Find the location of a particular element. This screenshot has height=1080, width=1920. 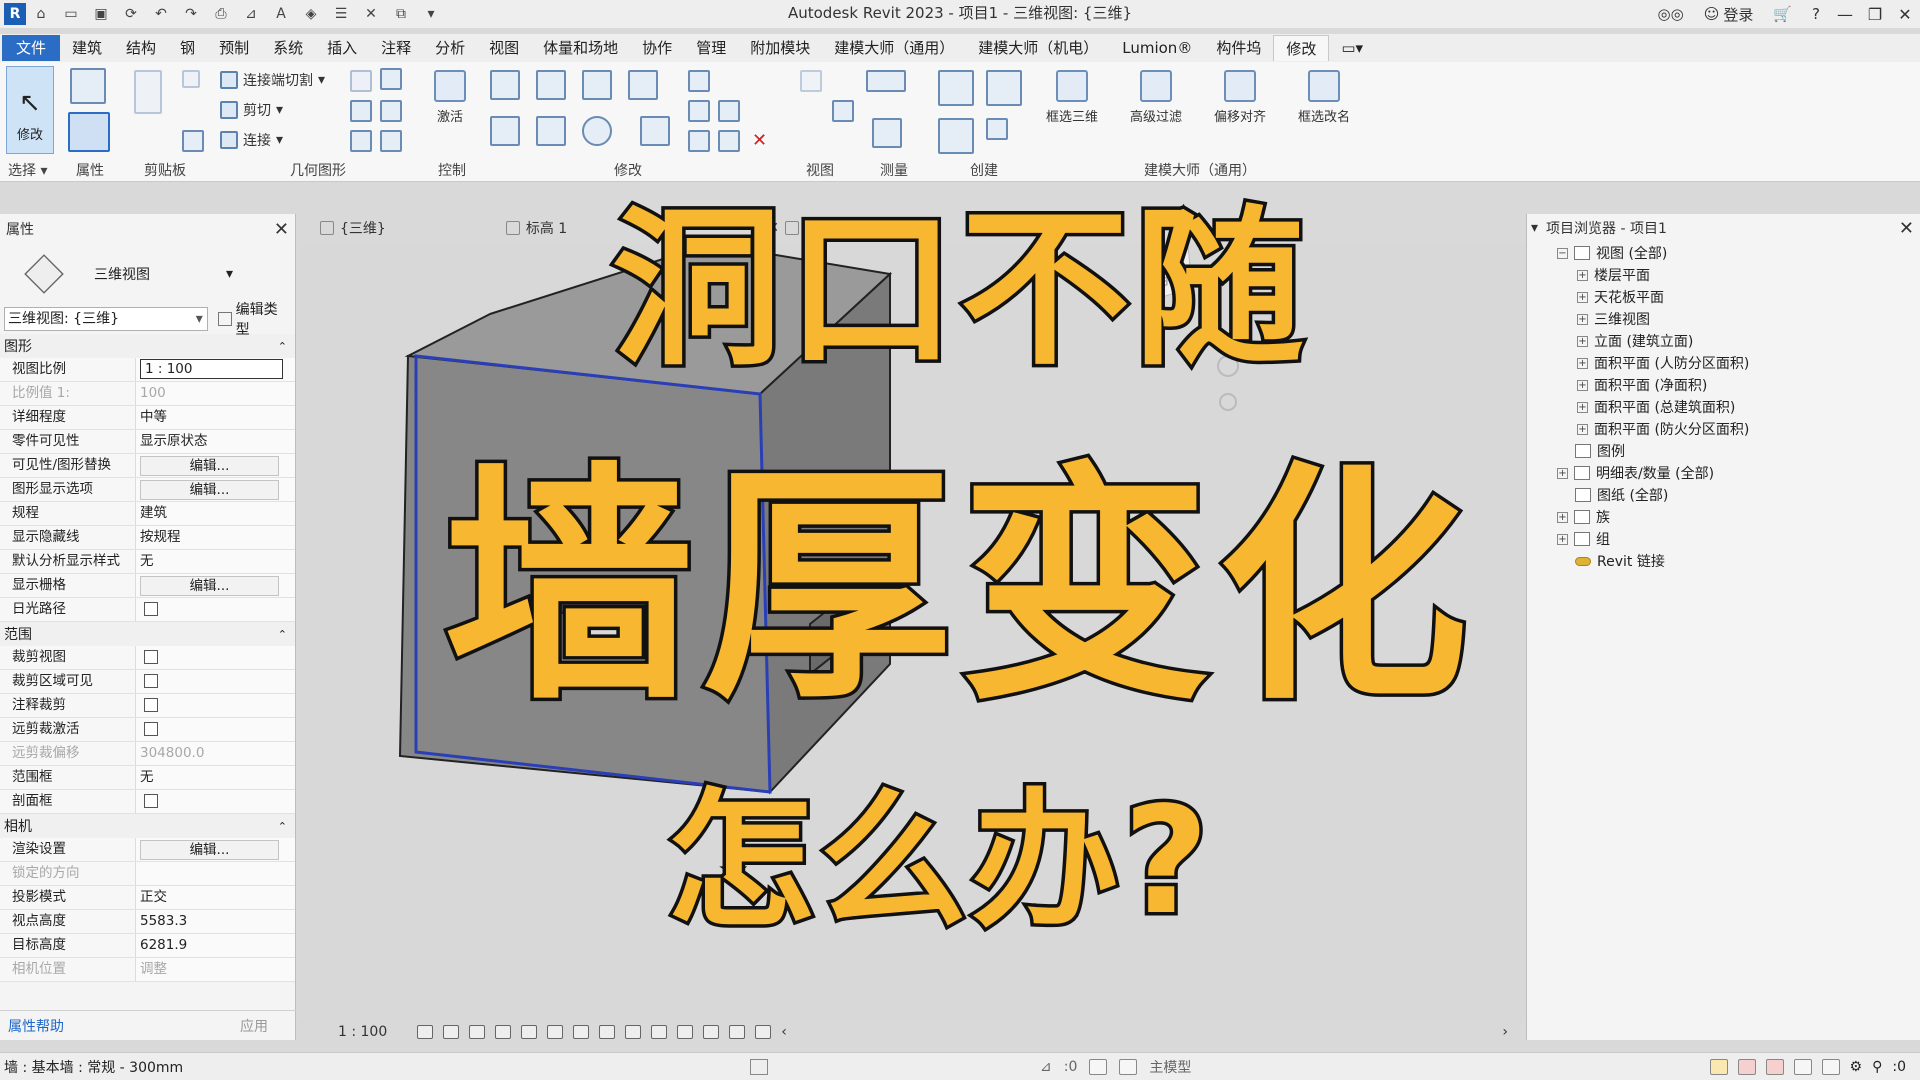

redo-icon: ↷ is located at coordinates (191, 14).